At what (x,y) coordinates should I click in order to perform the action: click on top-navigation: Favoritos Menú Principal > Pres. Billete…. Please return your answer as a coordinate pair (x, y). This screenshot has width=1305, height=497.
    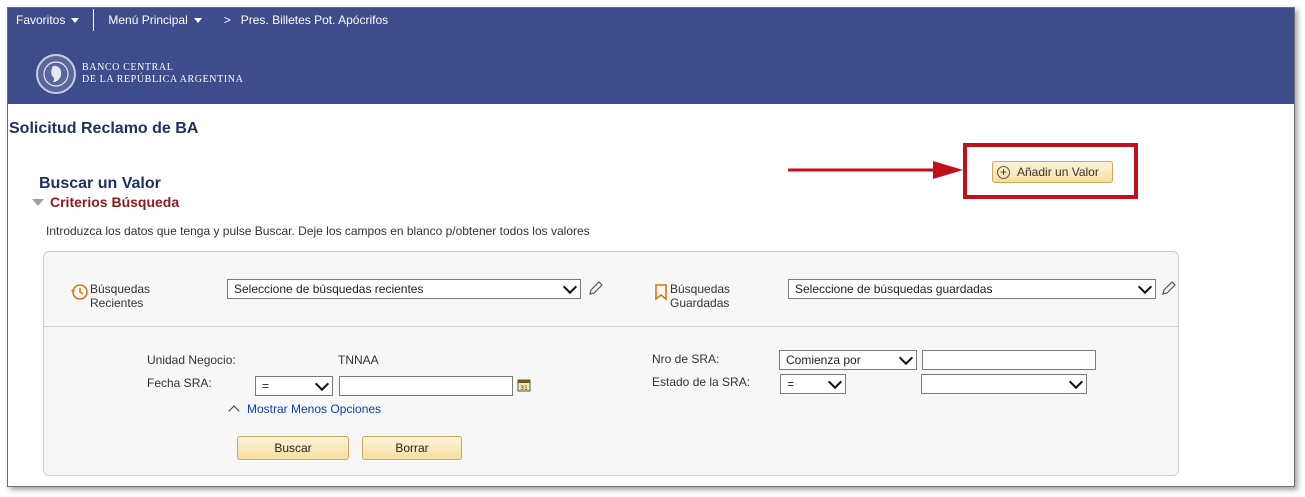
    Looking at the image, I should click on (198, 20).